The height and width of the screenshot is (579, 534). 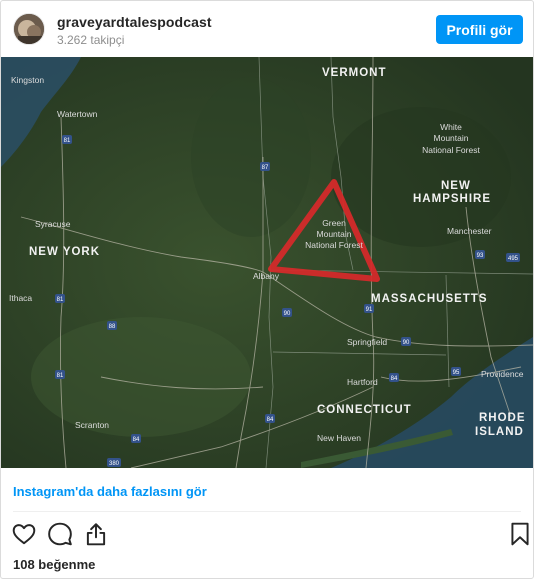 I want to click on label-green-mountain-2: Mountain, so click(x=334, y=234).